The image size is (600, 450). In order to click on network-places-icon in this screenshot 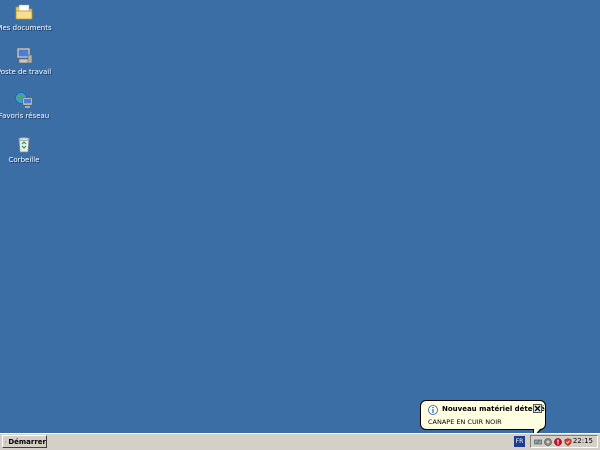, I will do `click(24, 100)`.